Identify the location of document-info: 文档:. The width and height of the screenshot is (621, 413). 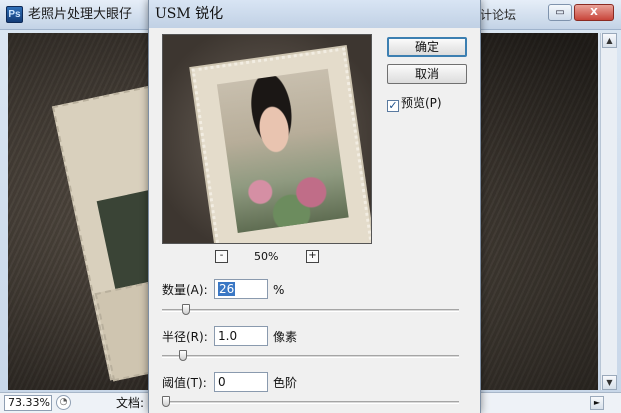
(130, 403).